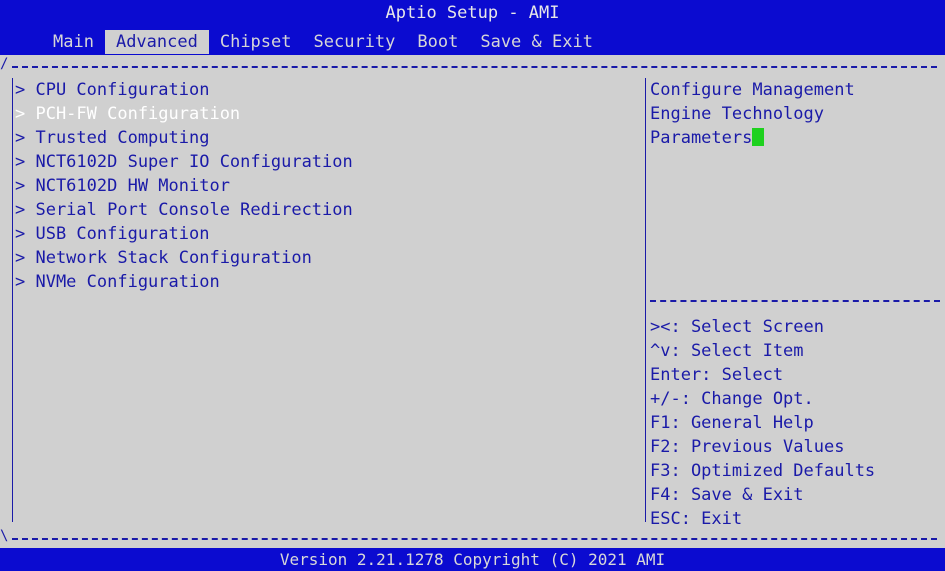 The image size is (945, 571). I want to click on menu-item-super-io-configuration: > NCT6102D Super IO Configuration, so click(184, 162).